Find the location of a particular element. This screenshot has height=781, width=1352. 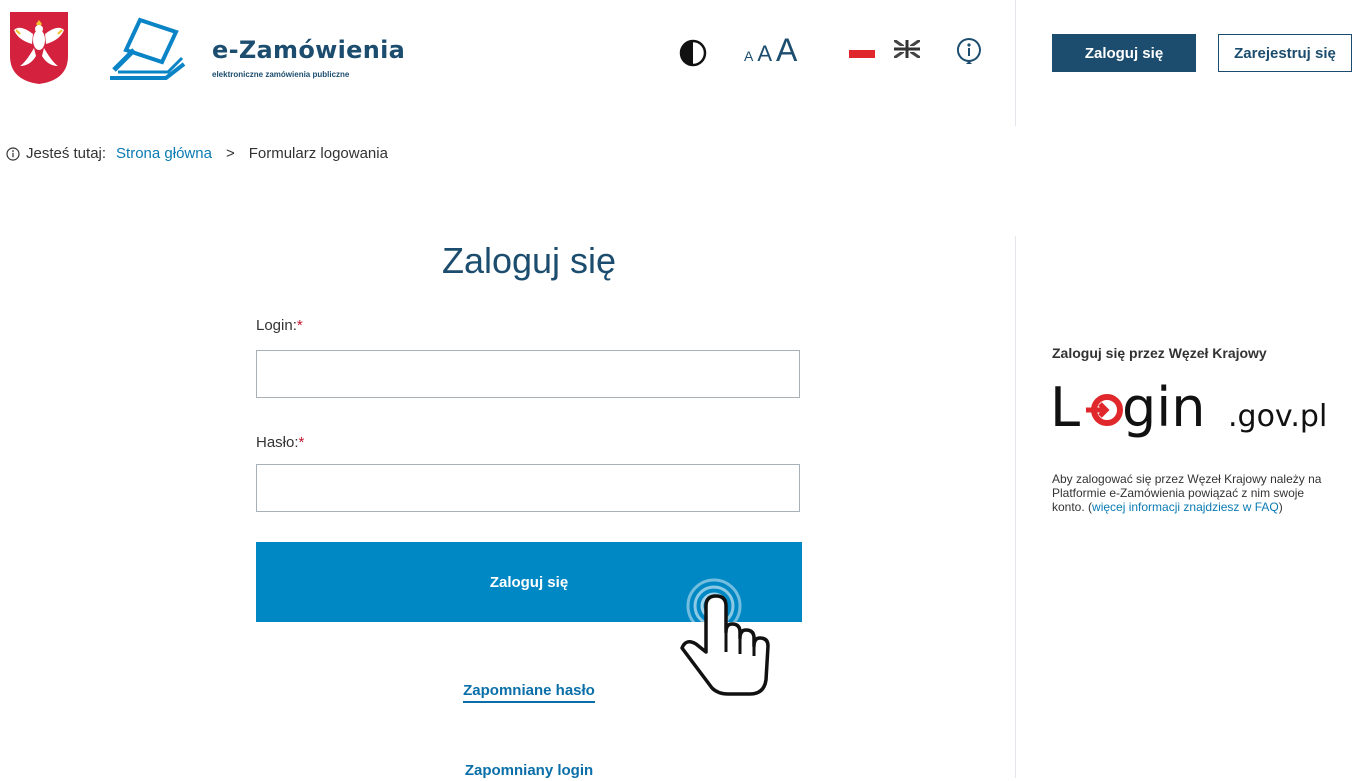

login-label-text: Login: is located at coordinates (276, 325).